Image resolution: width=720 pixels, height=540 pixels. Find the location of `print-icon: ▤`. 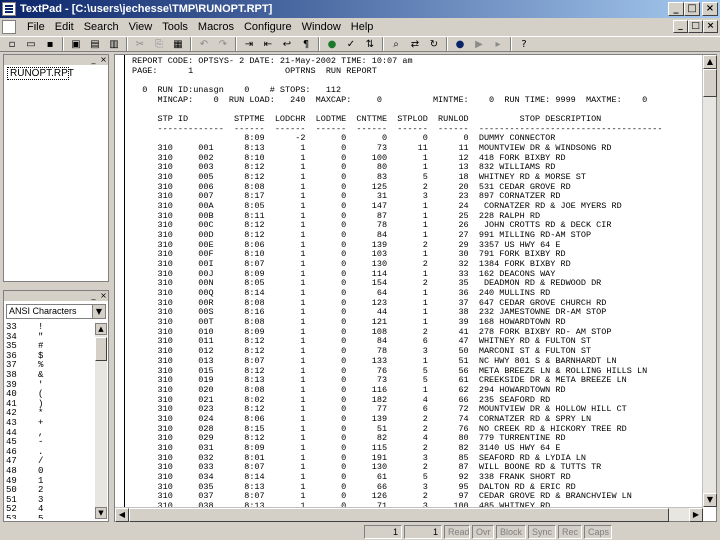

print-icon: ▤ is located at coordinates (95, 44).